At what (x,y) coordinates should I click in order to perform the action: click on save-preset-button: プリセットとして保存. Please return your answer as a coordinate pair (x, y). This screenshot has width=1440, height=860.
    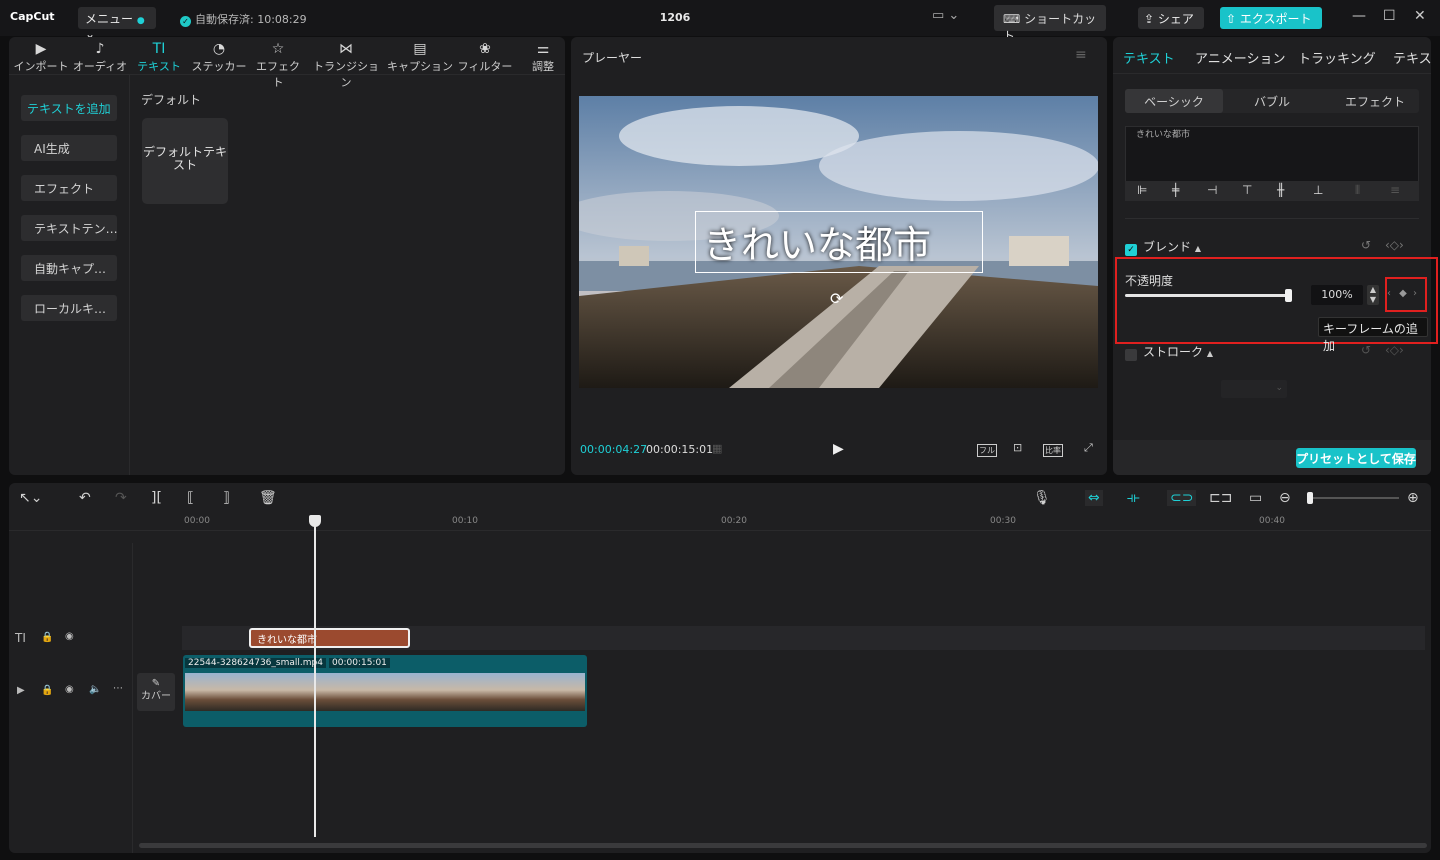
    Looking at the image, I should click on (1356, 458).